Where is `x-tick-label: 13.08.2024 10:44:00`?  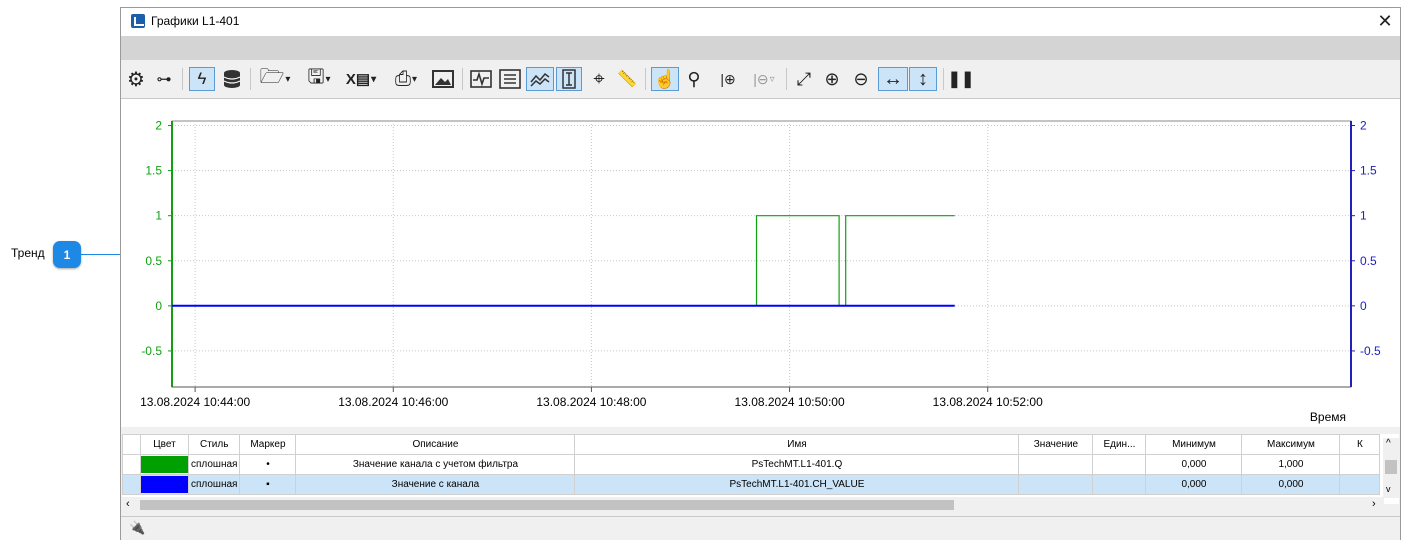 x-tick-label: 13.08.2024 10:44:00 is located at coordinates (195, 402).